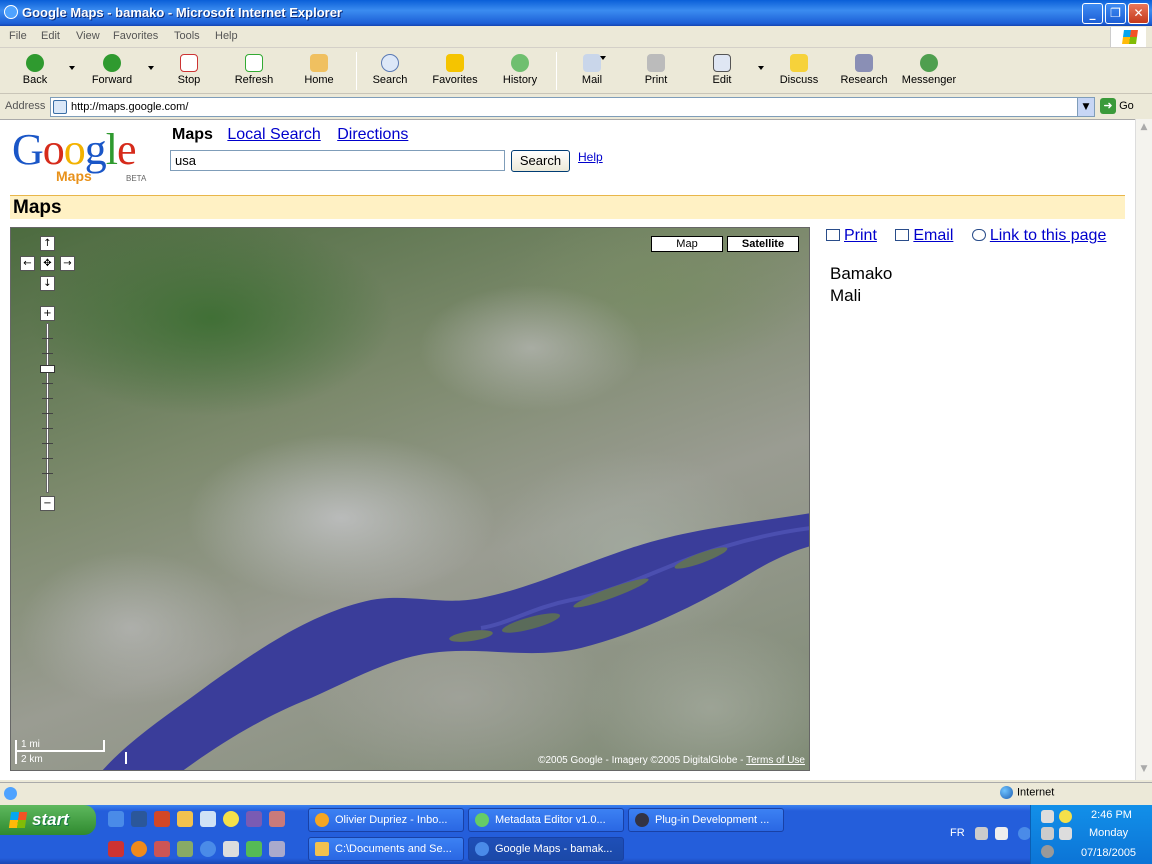 Image resolution: width=1152 pixels, height=864 pixels. What do you see at coordinates (35, 72) in the screenshot?
I see `back-button: Back` at bounding box center [35, 72].